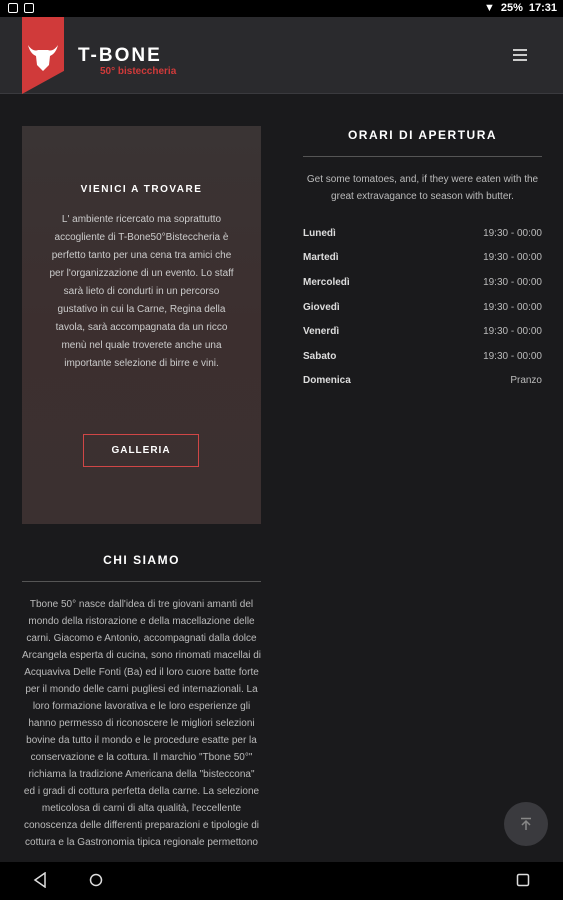 The image size is (563, 900). I want to click on about-title: CHI SIAMO, so click(141, 560).